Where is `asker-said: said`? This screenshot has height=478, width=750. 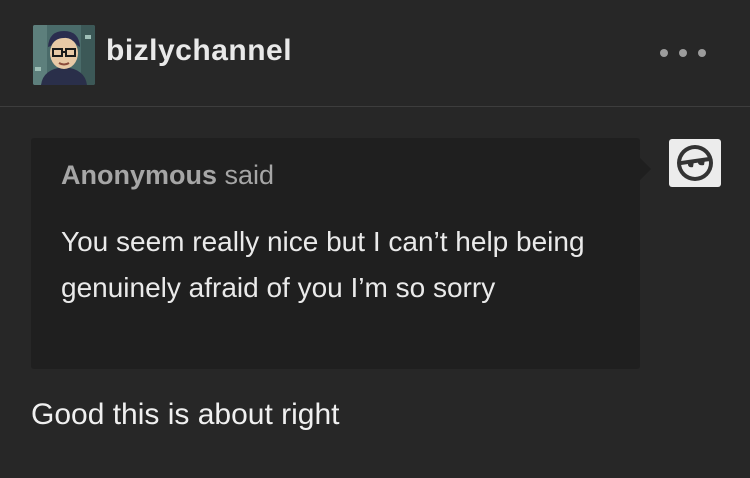
asker-said: said is located at coordinates (249, 175).